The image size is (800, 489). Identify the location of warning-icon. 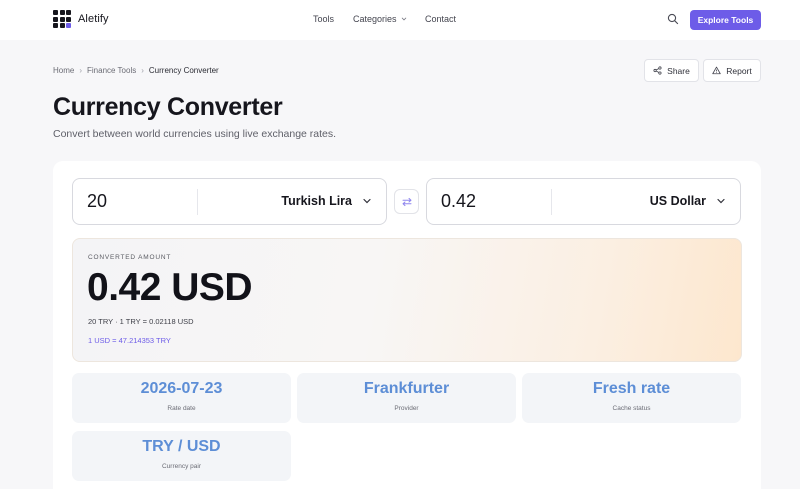
(716, 70).